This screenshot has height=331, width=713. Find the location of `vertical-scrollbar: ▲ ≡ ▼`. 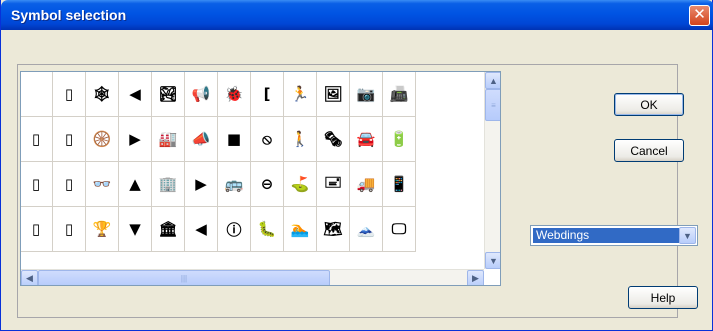

vertical-scrollbar: ▲ ≡ ▼ is located at coordinates (492, 170).